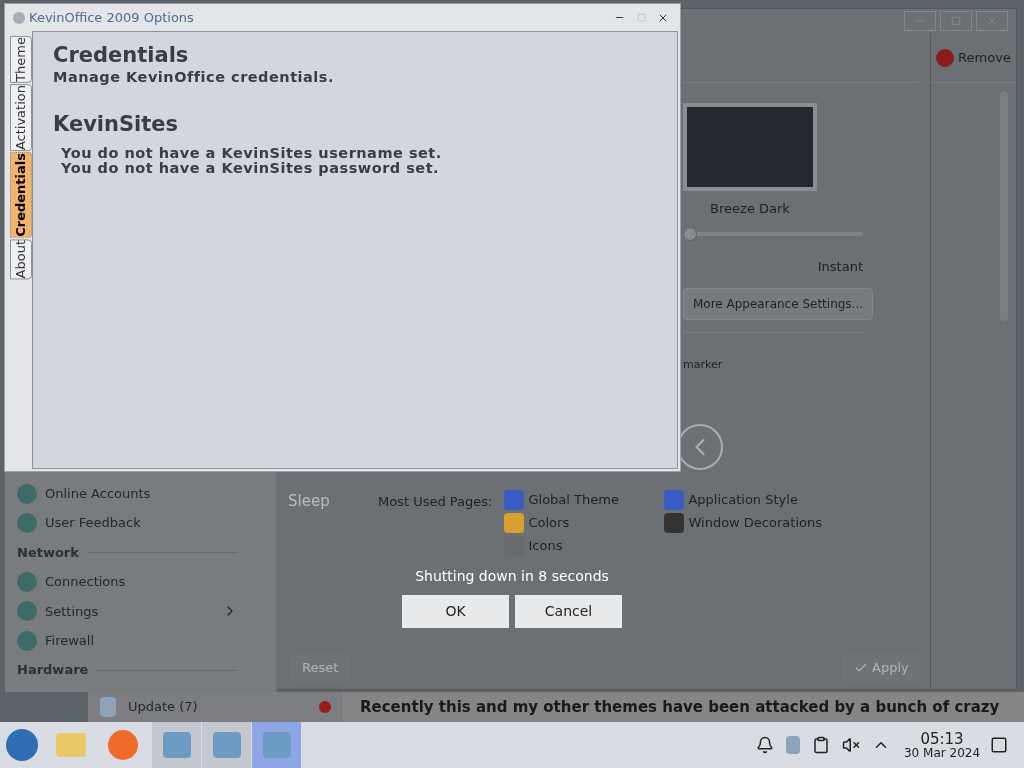  What do you see at coordinates (764, 523) in the screenshot?
I see `page-link: Window Decorations` at bounding box center [764, 523].